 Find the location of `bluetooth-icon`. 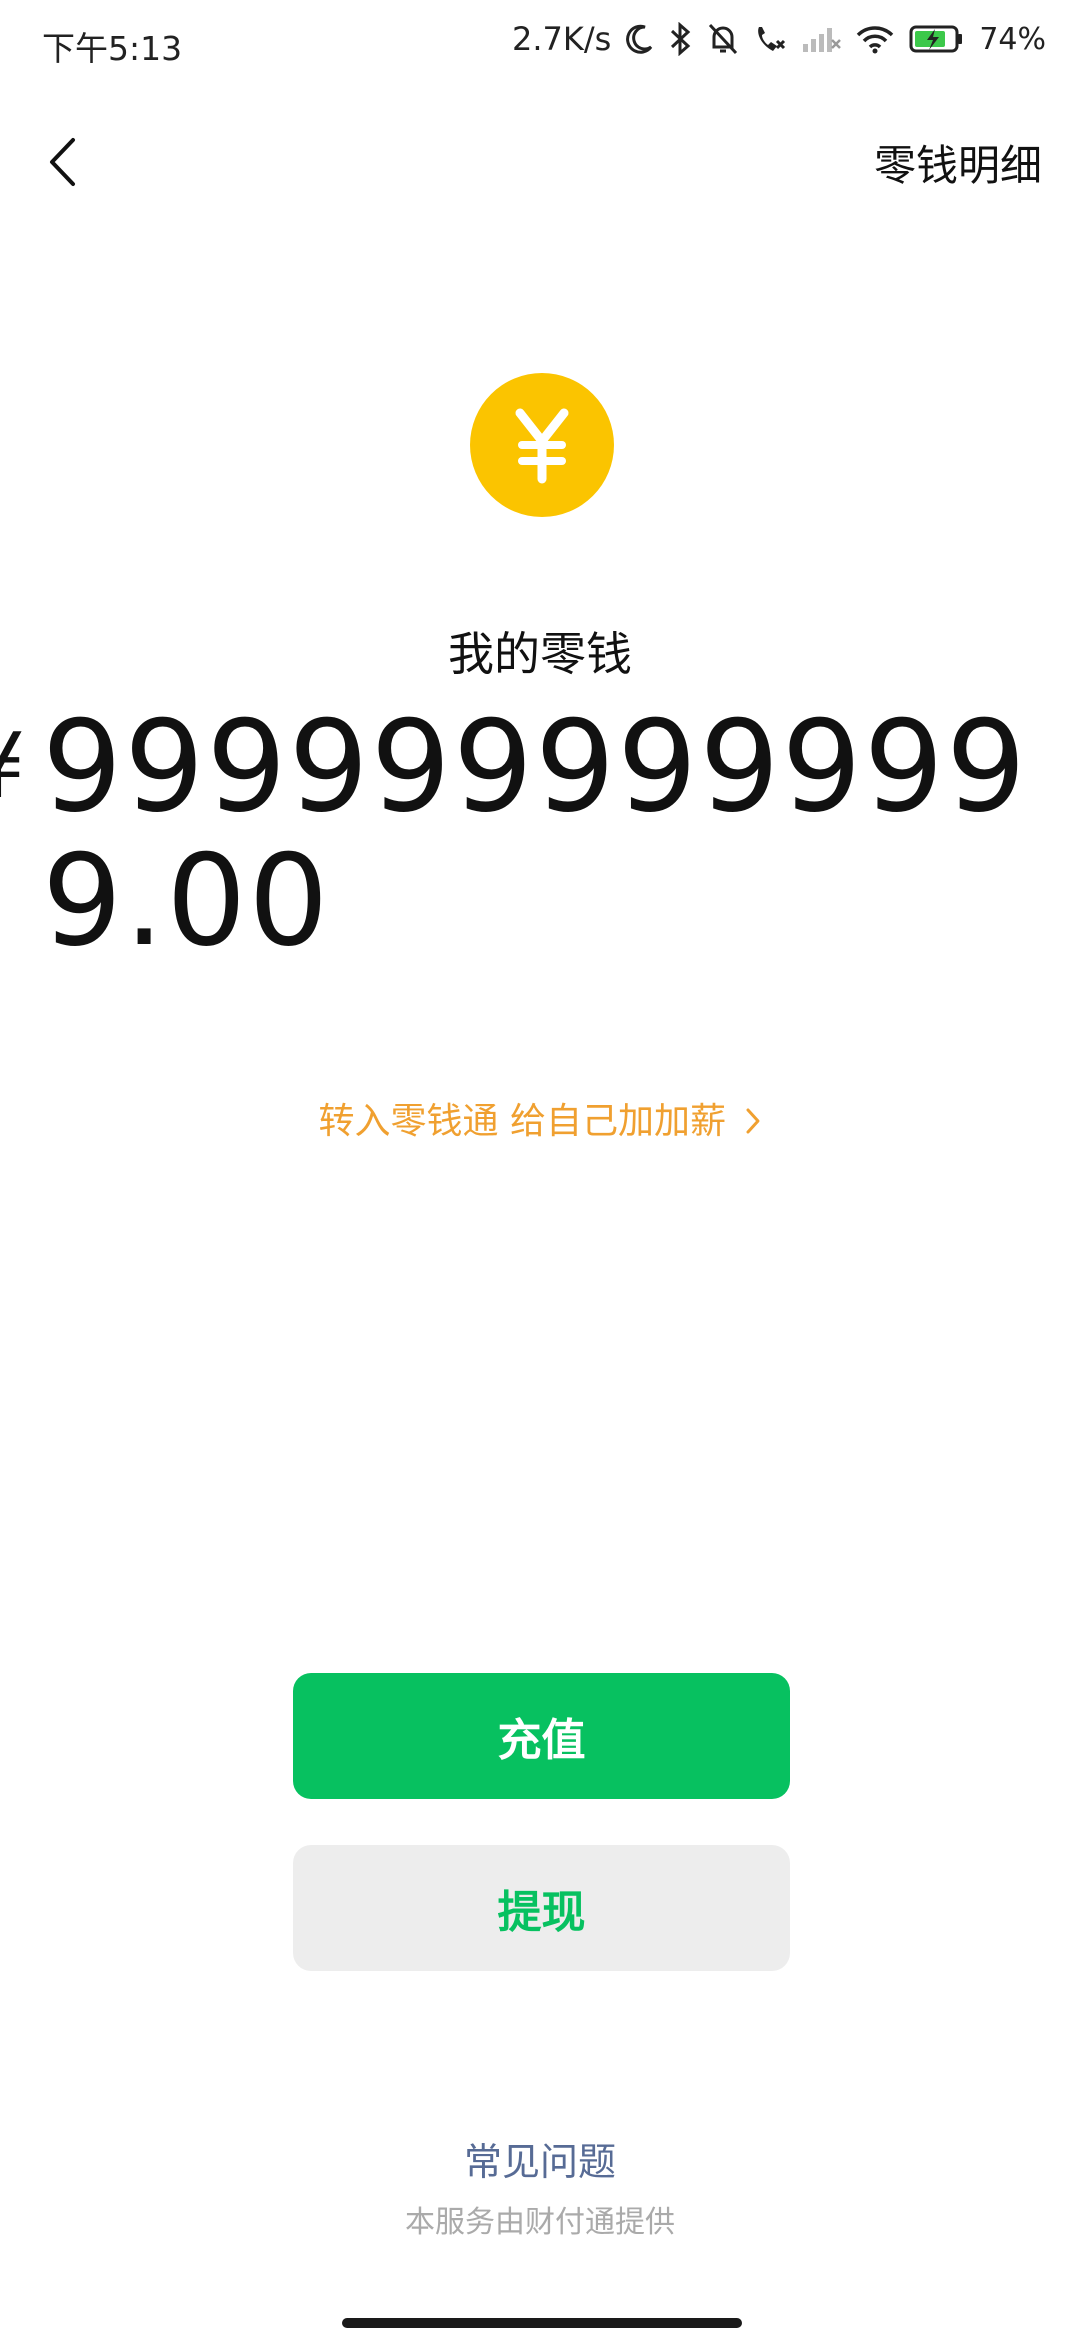

bluetooth-icon is located at coordinates (681, 39).